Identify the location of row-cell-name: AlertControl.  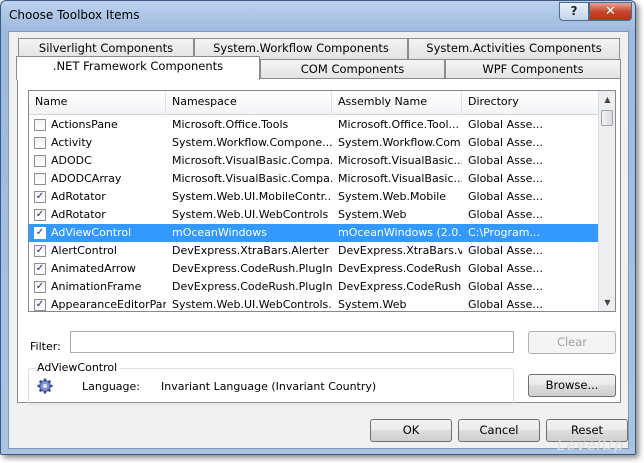
(84, 250).